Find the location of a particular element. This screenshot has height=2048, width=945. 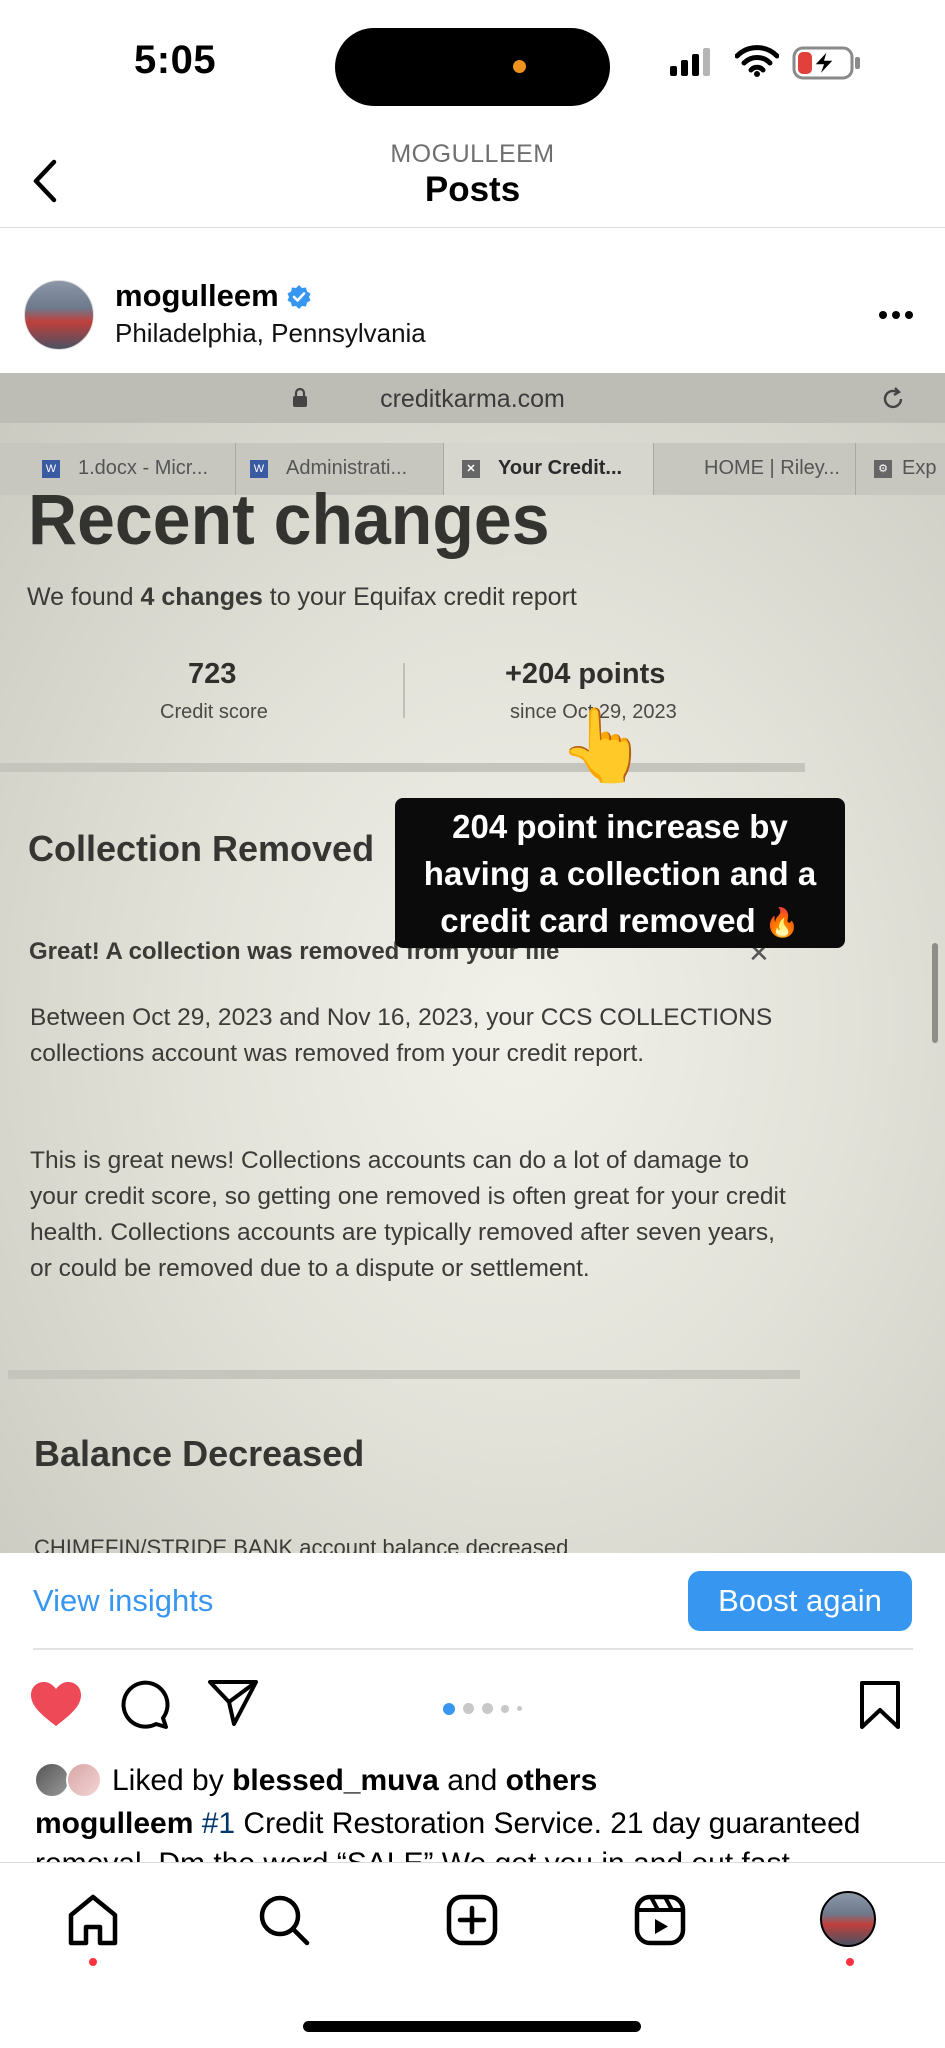

credit-score-value: 723 is located at coordinates (212, 674).